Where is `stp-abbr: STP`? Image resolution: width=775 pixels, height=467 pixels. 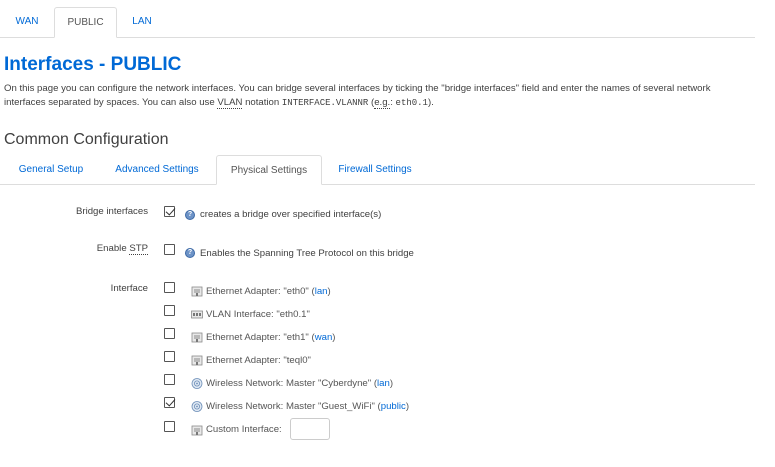 stp-abbr: STP is located at coordinates (138, 249).